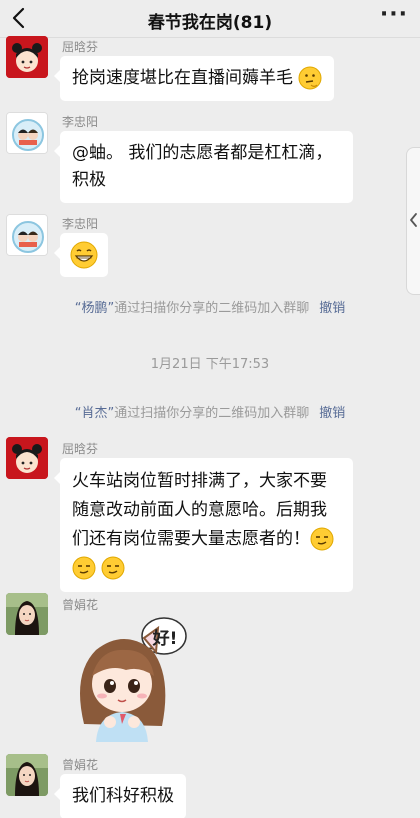 The height and width of the screenshot is (818, 420). Describe the element at coordinates (89, 180) in the screenshot. I see `message-text-line: 积极` at that location.